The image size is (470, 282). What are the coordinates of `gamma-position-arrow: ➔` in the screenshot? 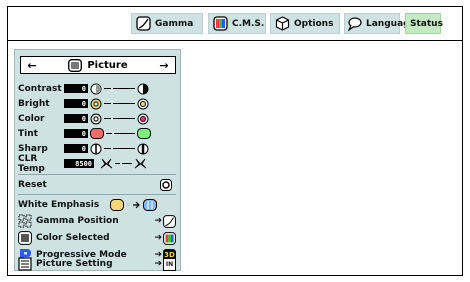 It's located at (158, 221).